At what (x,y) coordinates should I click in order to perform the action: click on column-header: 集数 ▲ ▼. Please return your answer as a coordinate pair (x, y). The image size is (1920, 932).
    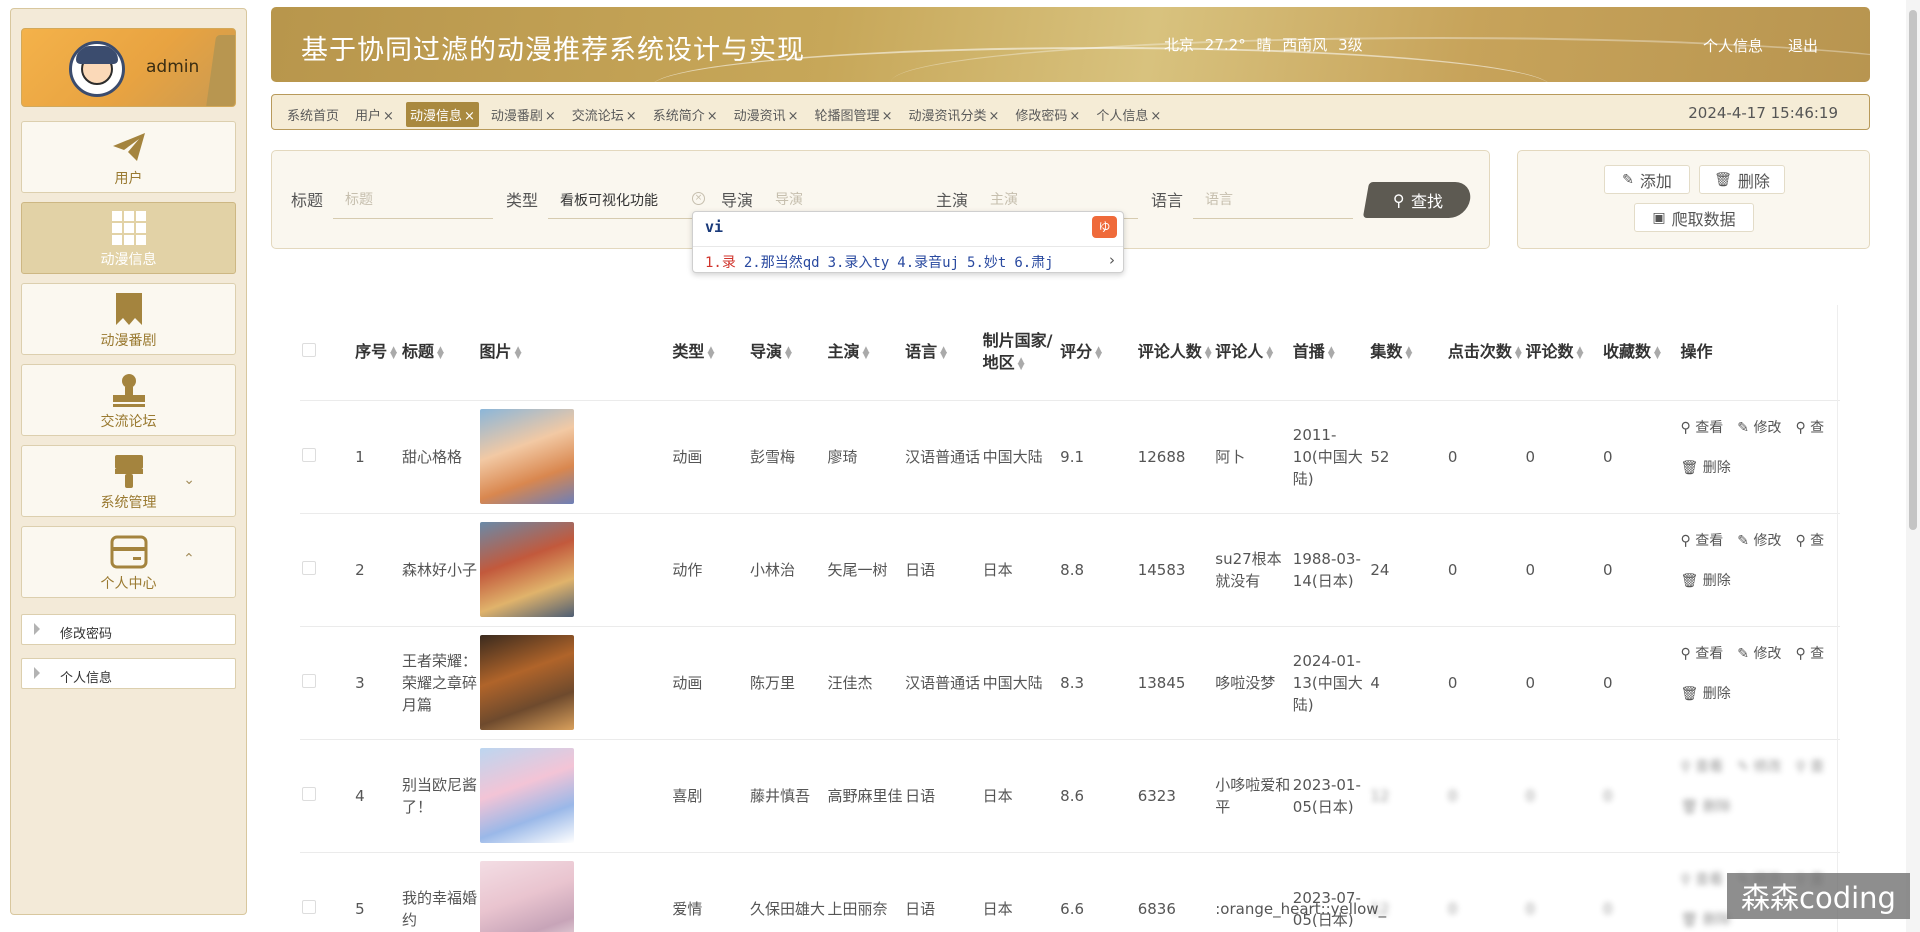
    Looking at the image, I should click on (1407, 353).